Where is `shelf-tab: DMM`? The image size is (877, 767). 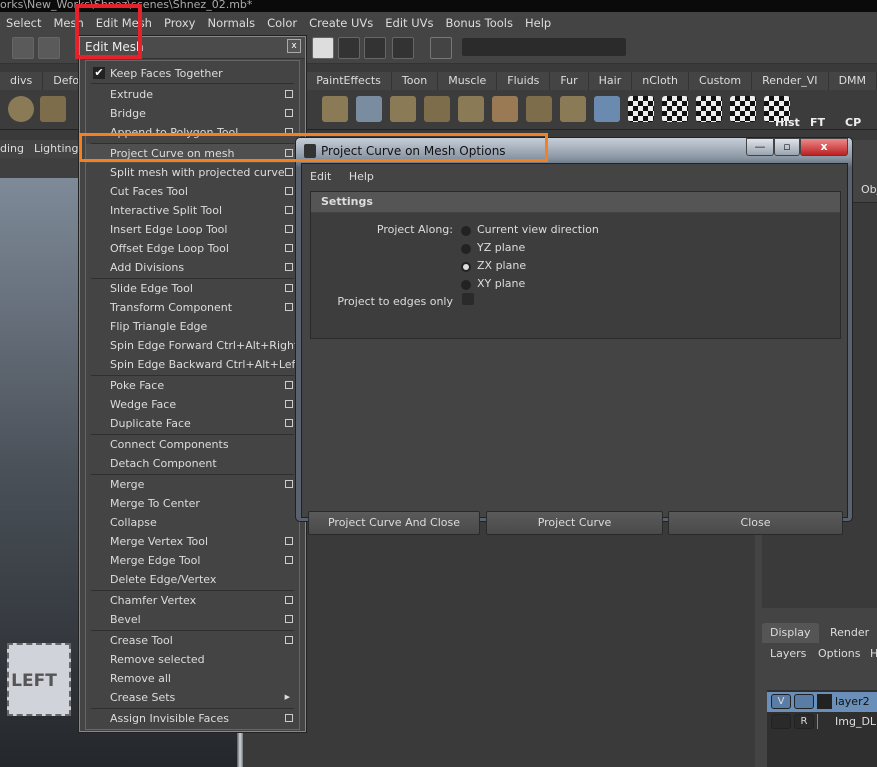
shelf-tab: DMM is located at coordinates (853, 81).